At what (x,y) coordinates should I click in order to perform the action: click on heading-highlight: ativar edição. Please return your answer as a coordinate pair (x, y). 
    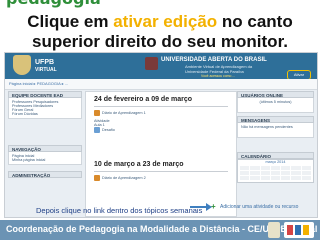
    Looking at the image, I should click on (165, 21).